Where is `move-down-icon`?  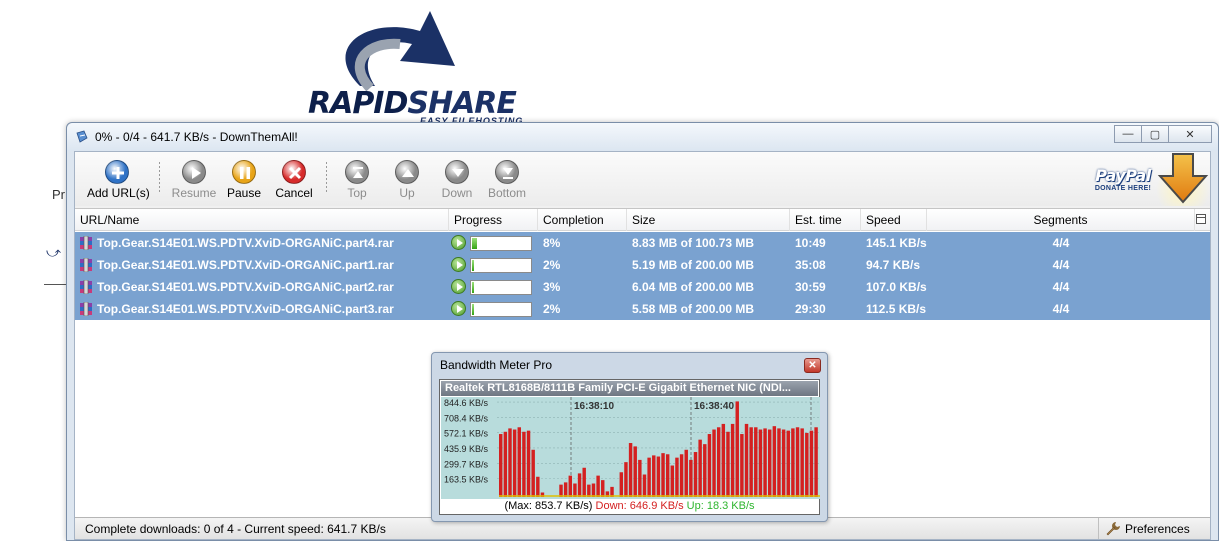 move-down-icon is located at coordinates (457, 172).